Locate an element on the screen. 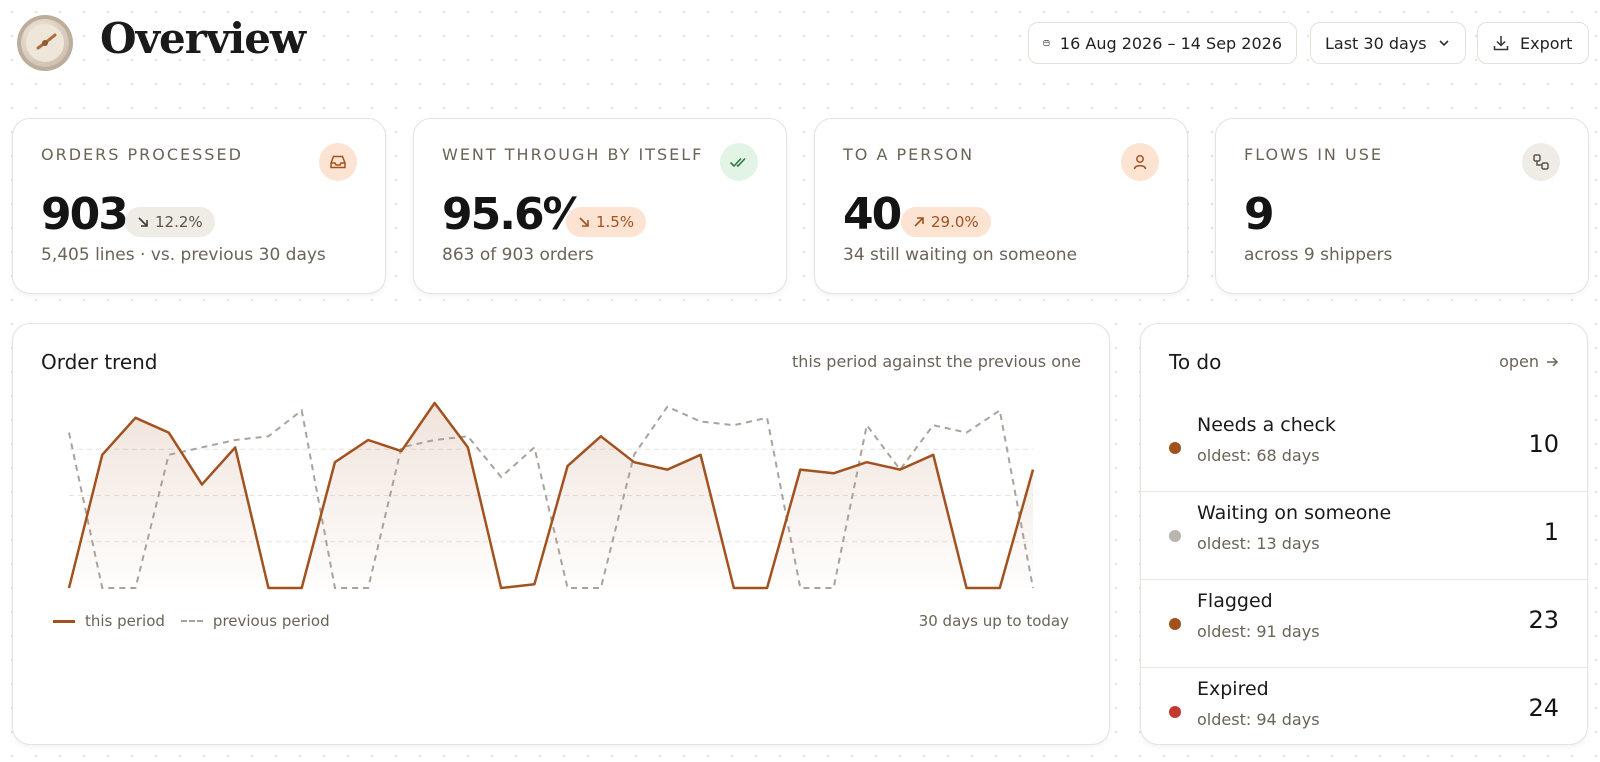  metric-subtext: 5,405 lines · vs. previous 30 days is located at coordinates (183, 255).